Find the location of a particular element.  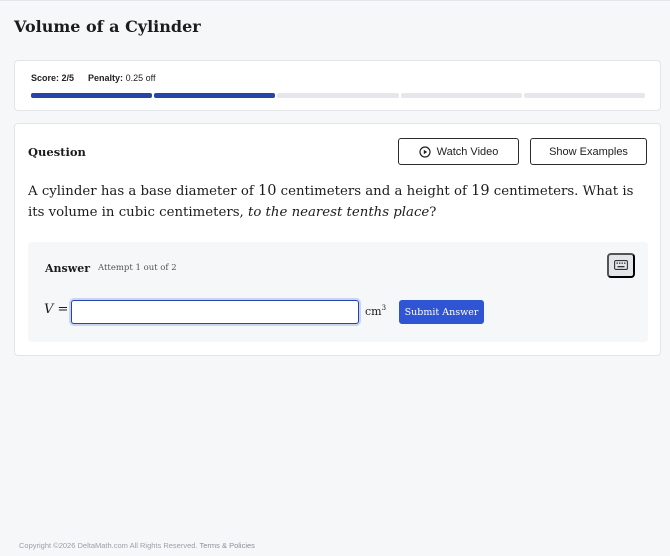

score-value: 2/5 is located at coordinates (68, 78).